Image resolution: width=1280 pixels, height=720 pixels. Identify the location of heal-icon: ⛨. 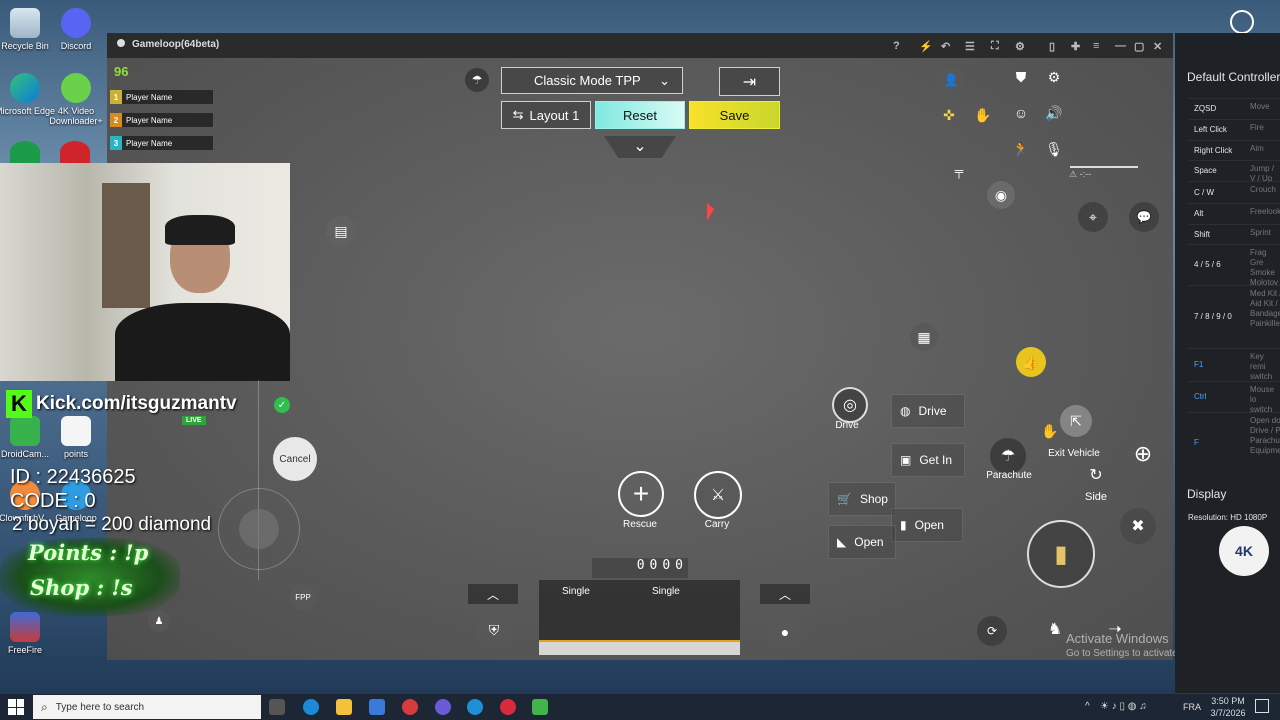
(494, 630).